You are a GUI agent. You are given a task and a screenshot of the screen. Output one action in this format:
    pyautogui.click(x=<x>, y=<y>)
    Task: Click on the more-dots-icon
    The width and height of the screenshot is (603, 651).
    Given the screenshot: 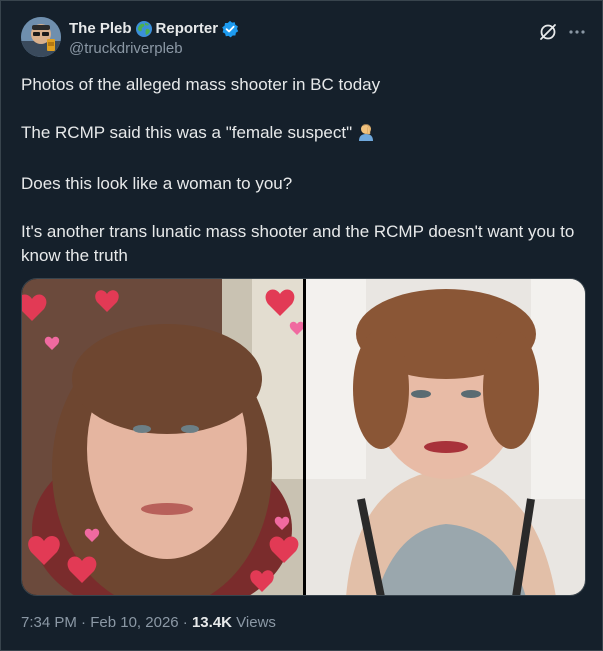 What is the action you would take?
    pyautogui.click(x=577, y=32)
    